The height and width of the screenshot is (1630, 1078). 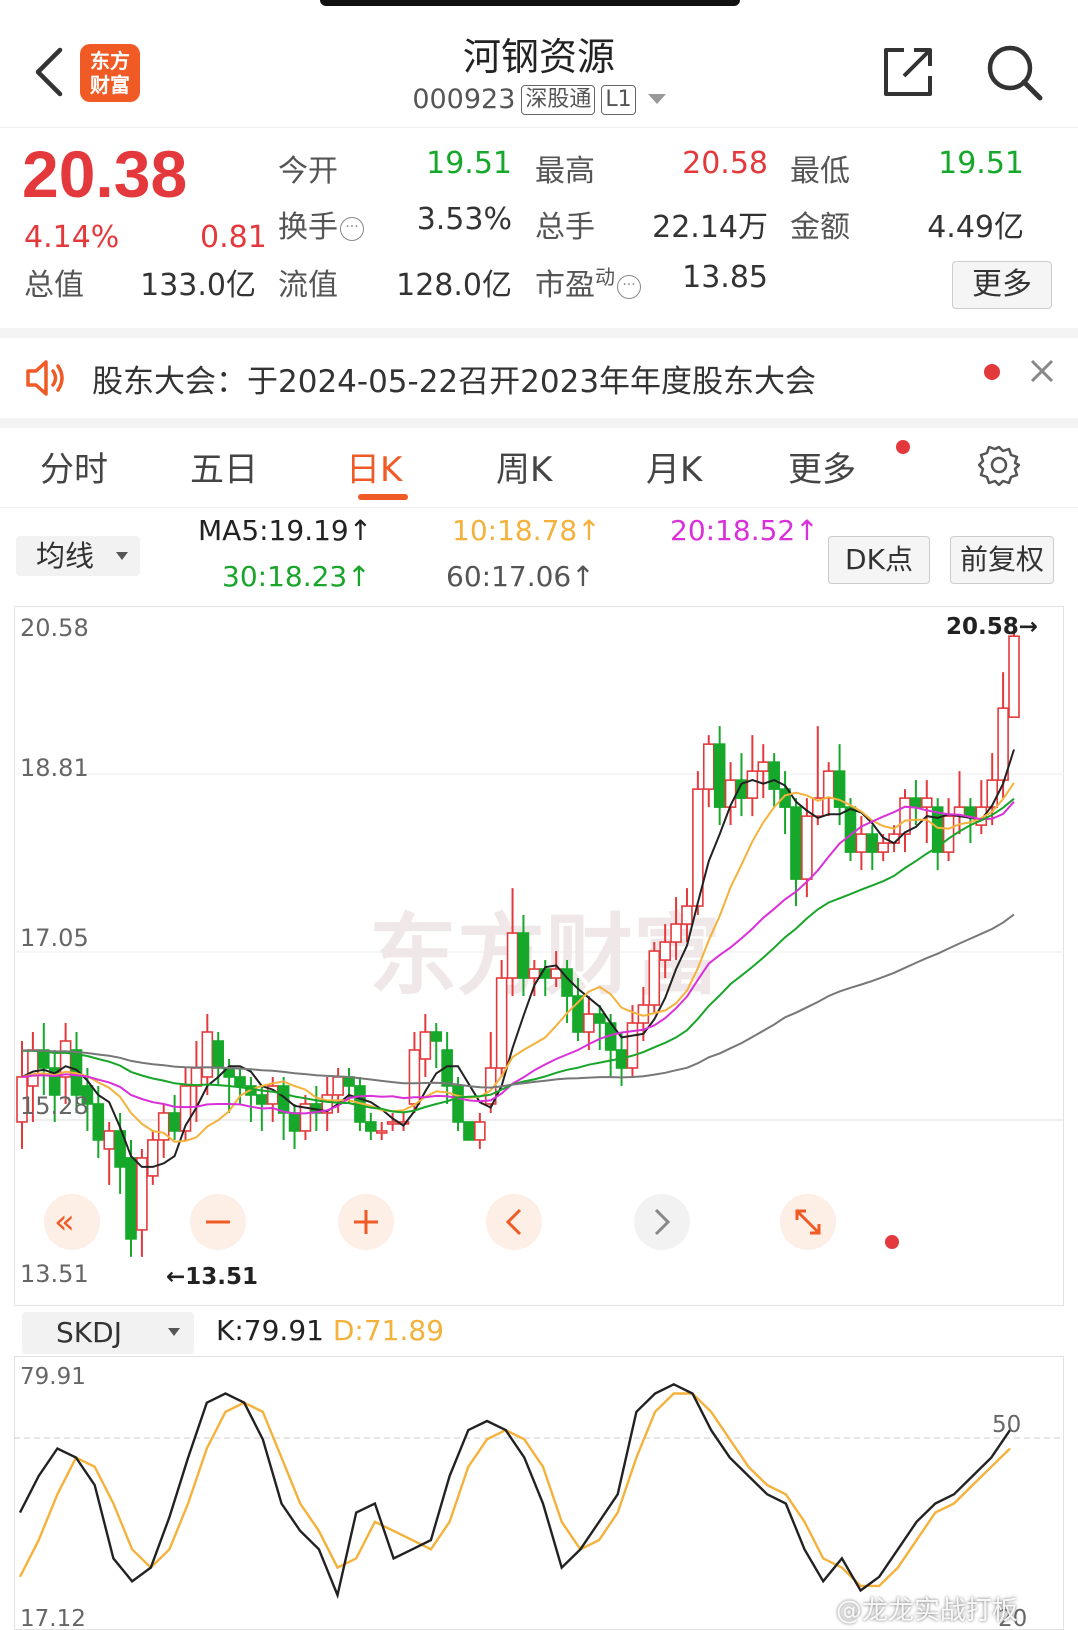 What do you see at coordinates (999, 465) in the screenshot?
I see `gear-icon` at bounding box center [999, 465].